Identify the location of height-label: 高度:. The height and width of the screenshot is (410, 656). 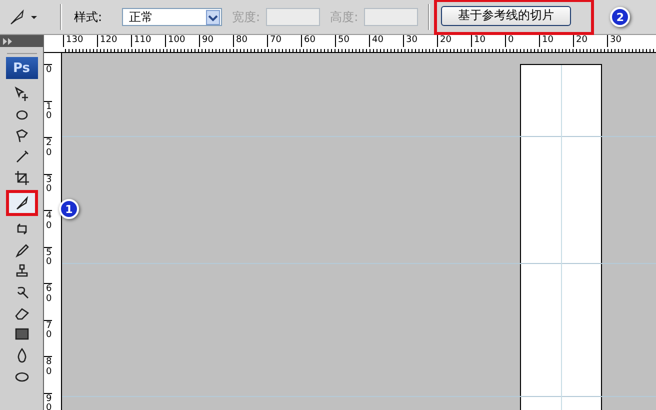
(344, 17).